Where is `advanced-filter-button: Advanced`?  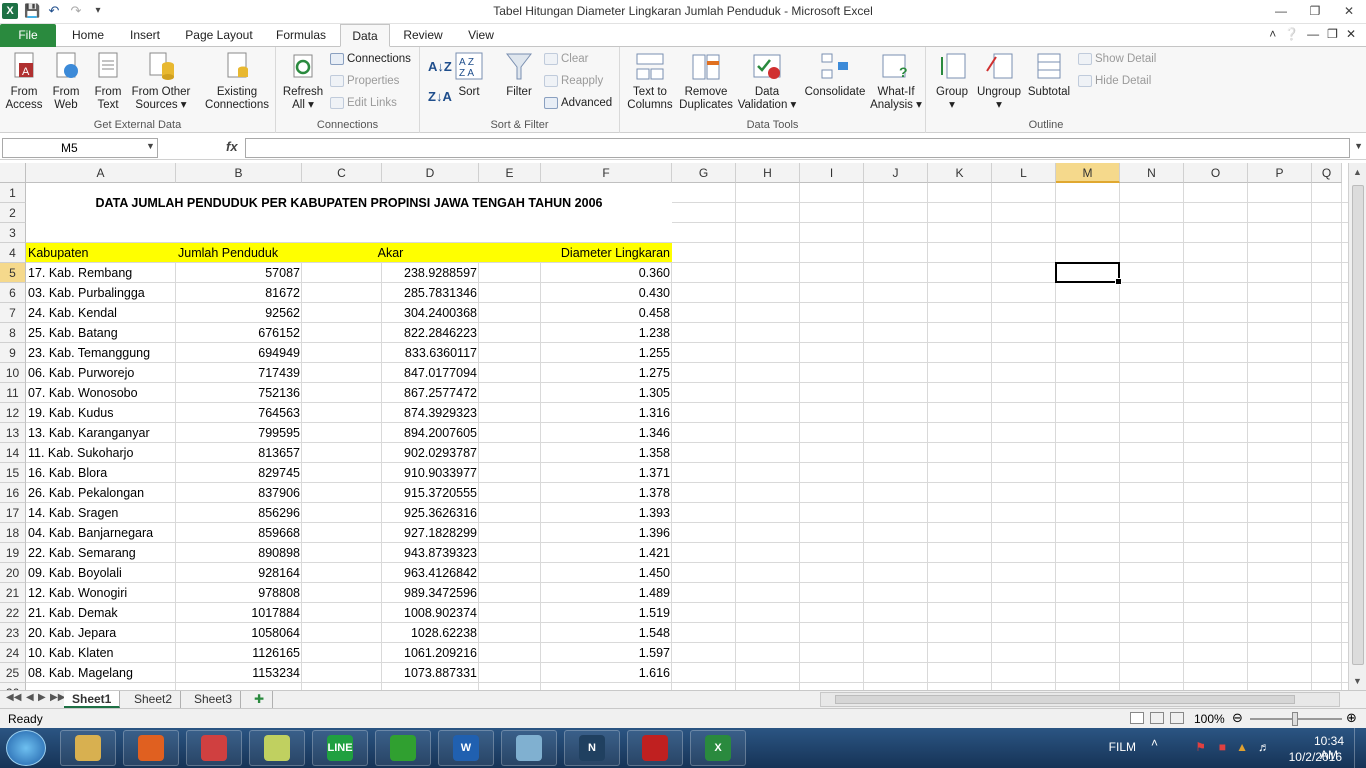
advanced-filter-button: Advanced is located at coordinates (578, 103).